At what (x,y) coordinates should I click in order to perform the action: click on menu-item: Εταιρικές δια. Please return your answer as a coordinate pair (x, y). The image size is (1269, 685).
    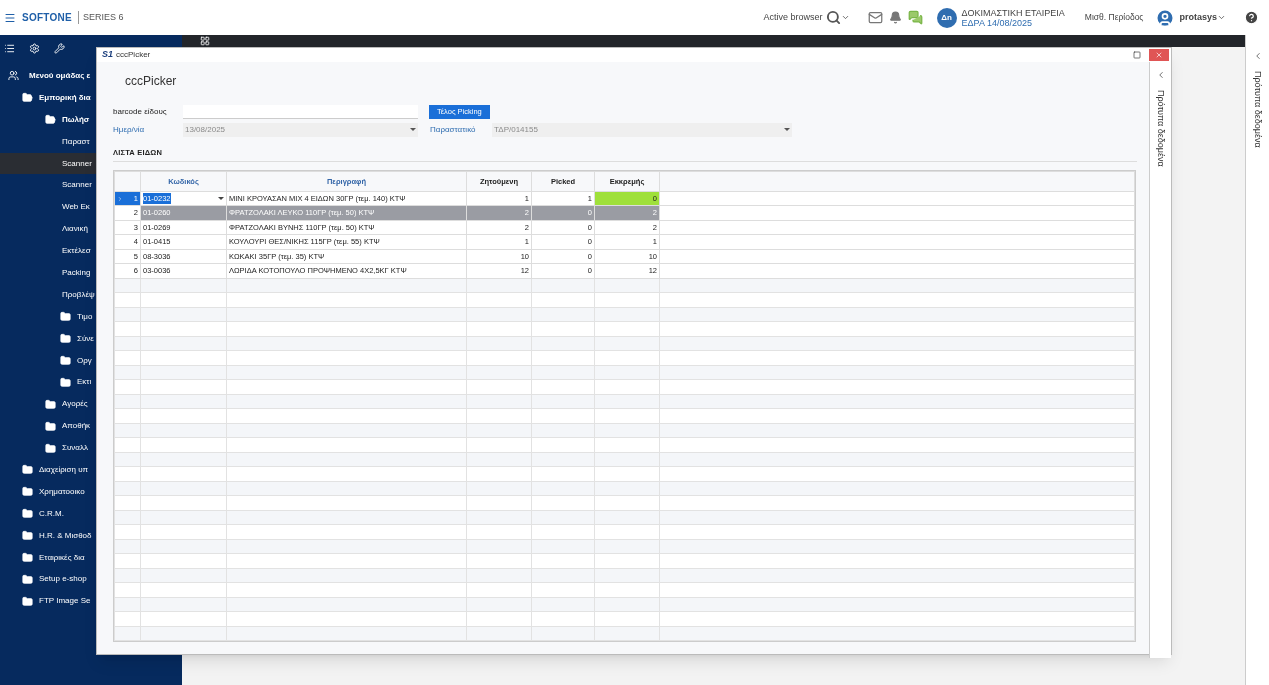
    Looking at the image, I should click on (91, 557).